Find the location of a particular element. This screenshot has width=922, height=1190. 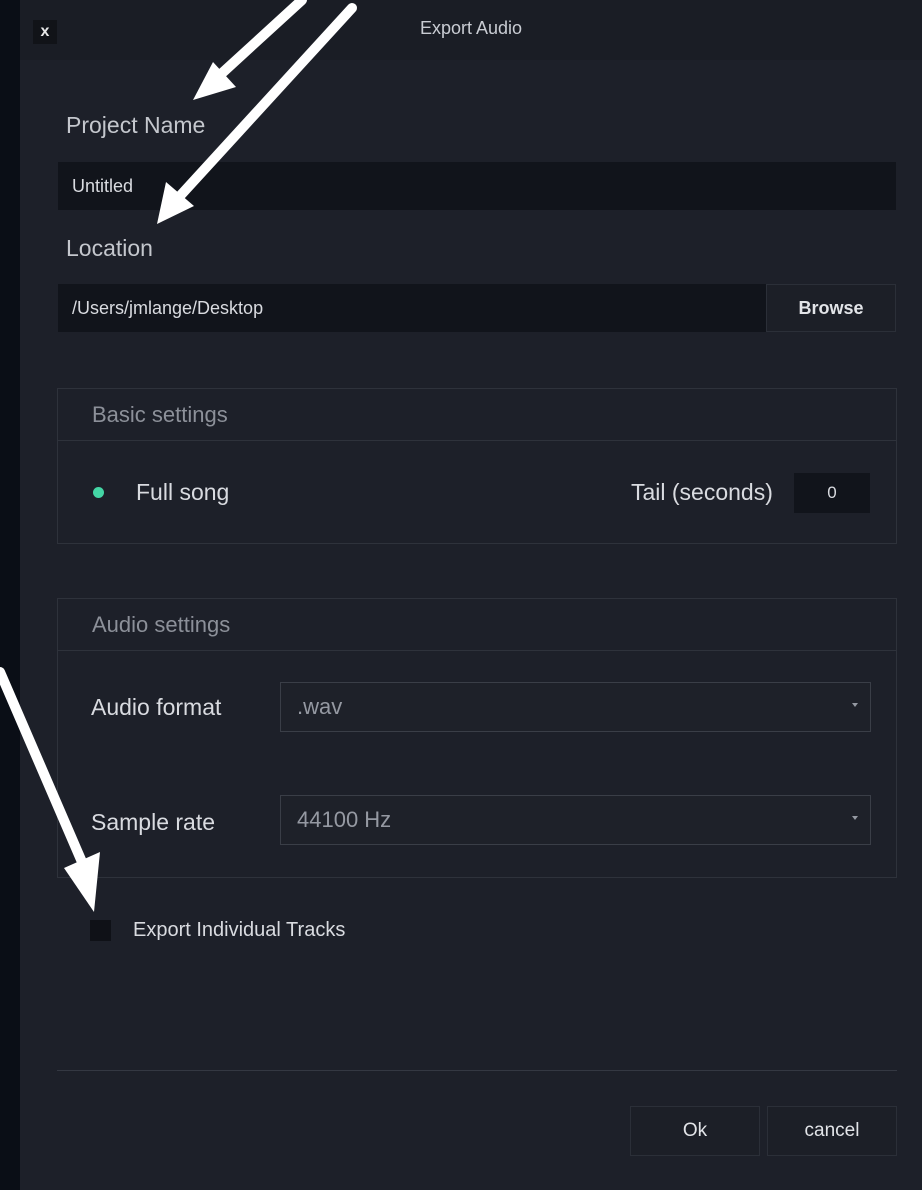

full-song-label: Full song is located at coordinates (182, 492).